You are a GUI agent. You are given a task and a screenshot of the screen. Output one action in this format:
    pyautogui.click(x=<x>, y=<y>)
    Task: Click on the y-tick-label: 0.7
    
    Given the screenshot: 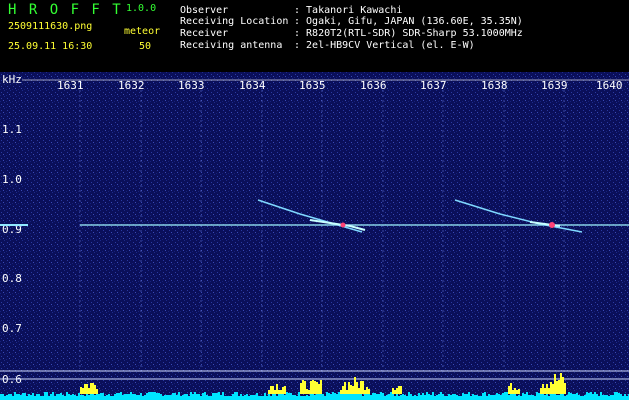 What is the action you would take?
    pyautogui.click(x=12, y=328)
    